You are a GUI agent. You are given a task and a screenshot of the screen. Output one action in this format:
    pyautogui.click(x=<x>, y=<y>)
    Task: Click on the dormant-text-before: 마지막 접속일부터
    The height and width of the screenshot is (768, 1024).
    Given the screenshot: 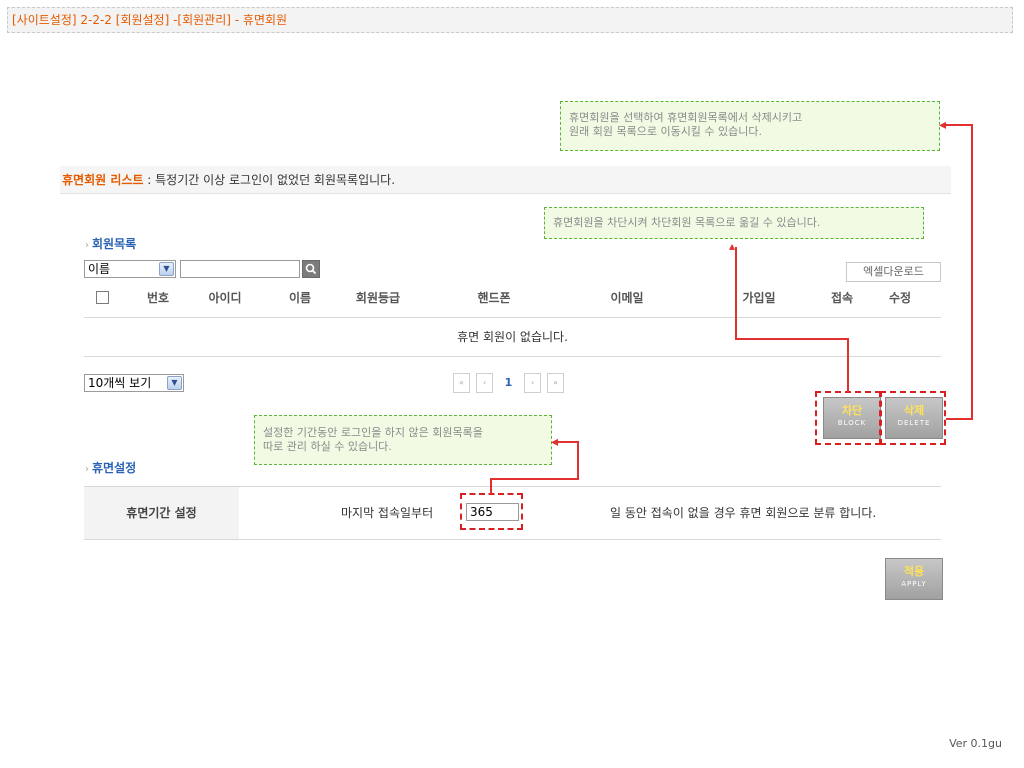 What is the action you would take?
    pyautogui.click(x=387, y=513)
    